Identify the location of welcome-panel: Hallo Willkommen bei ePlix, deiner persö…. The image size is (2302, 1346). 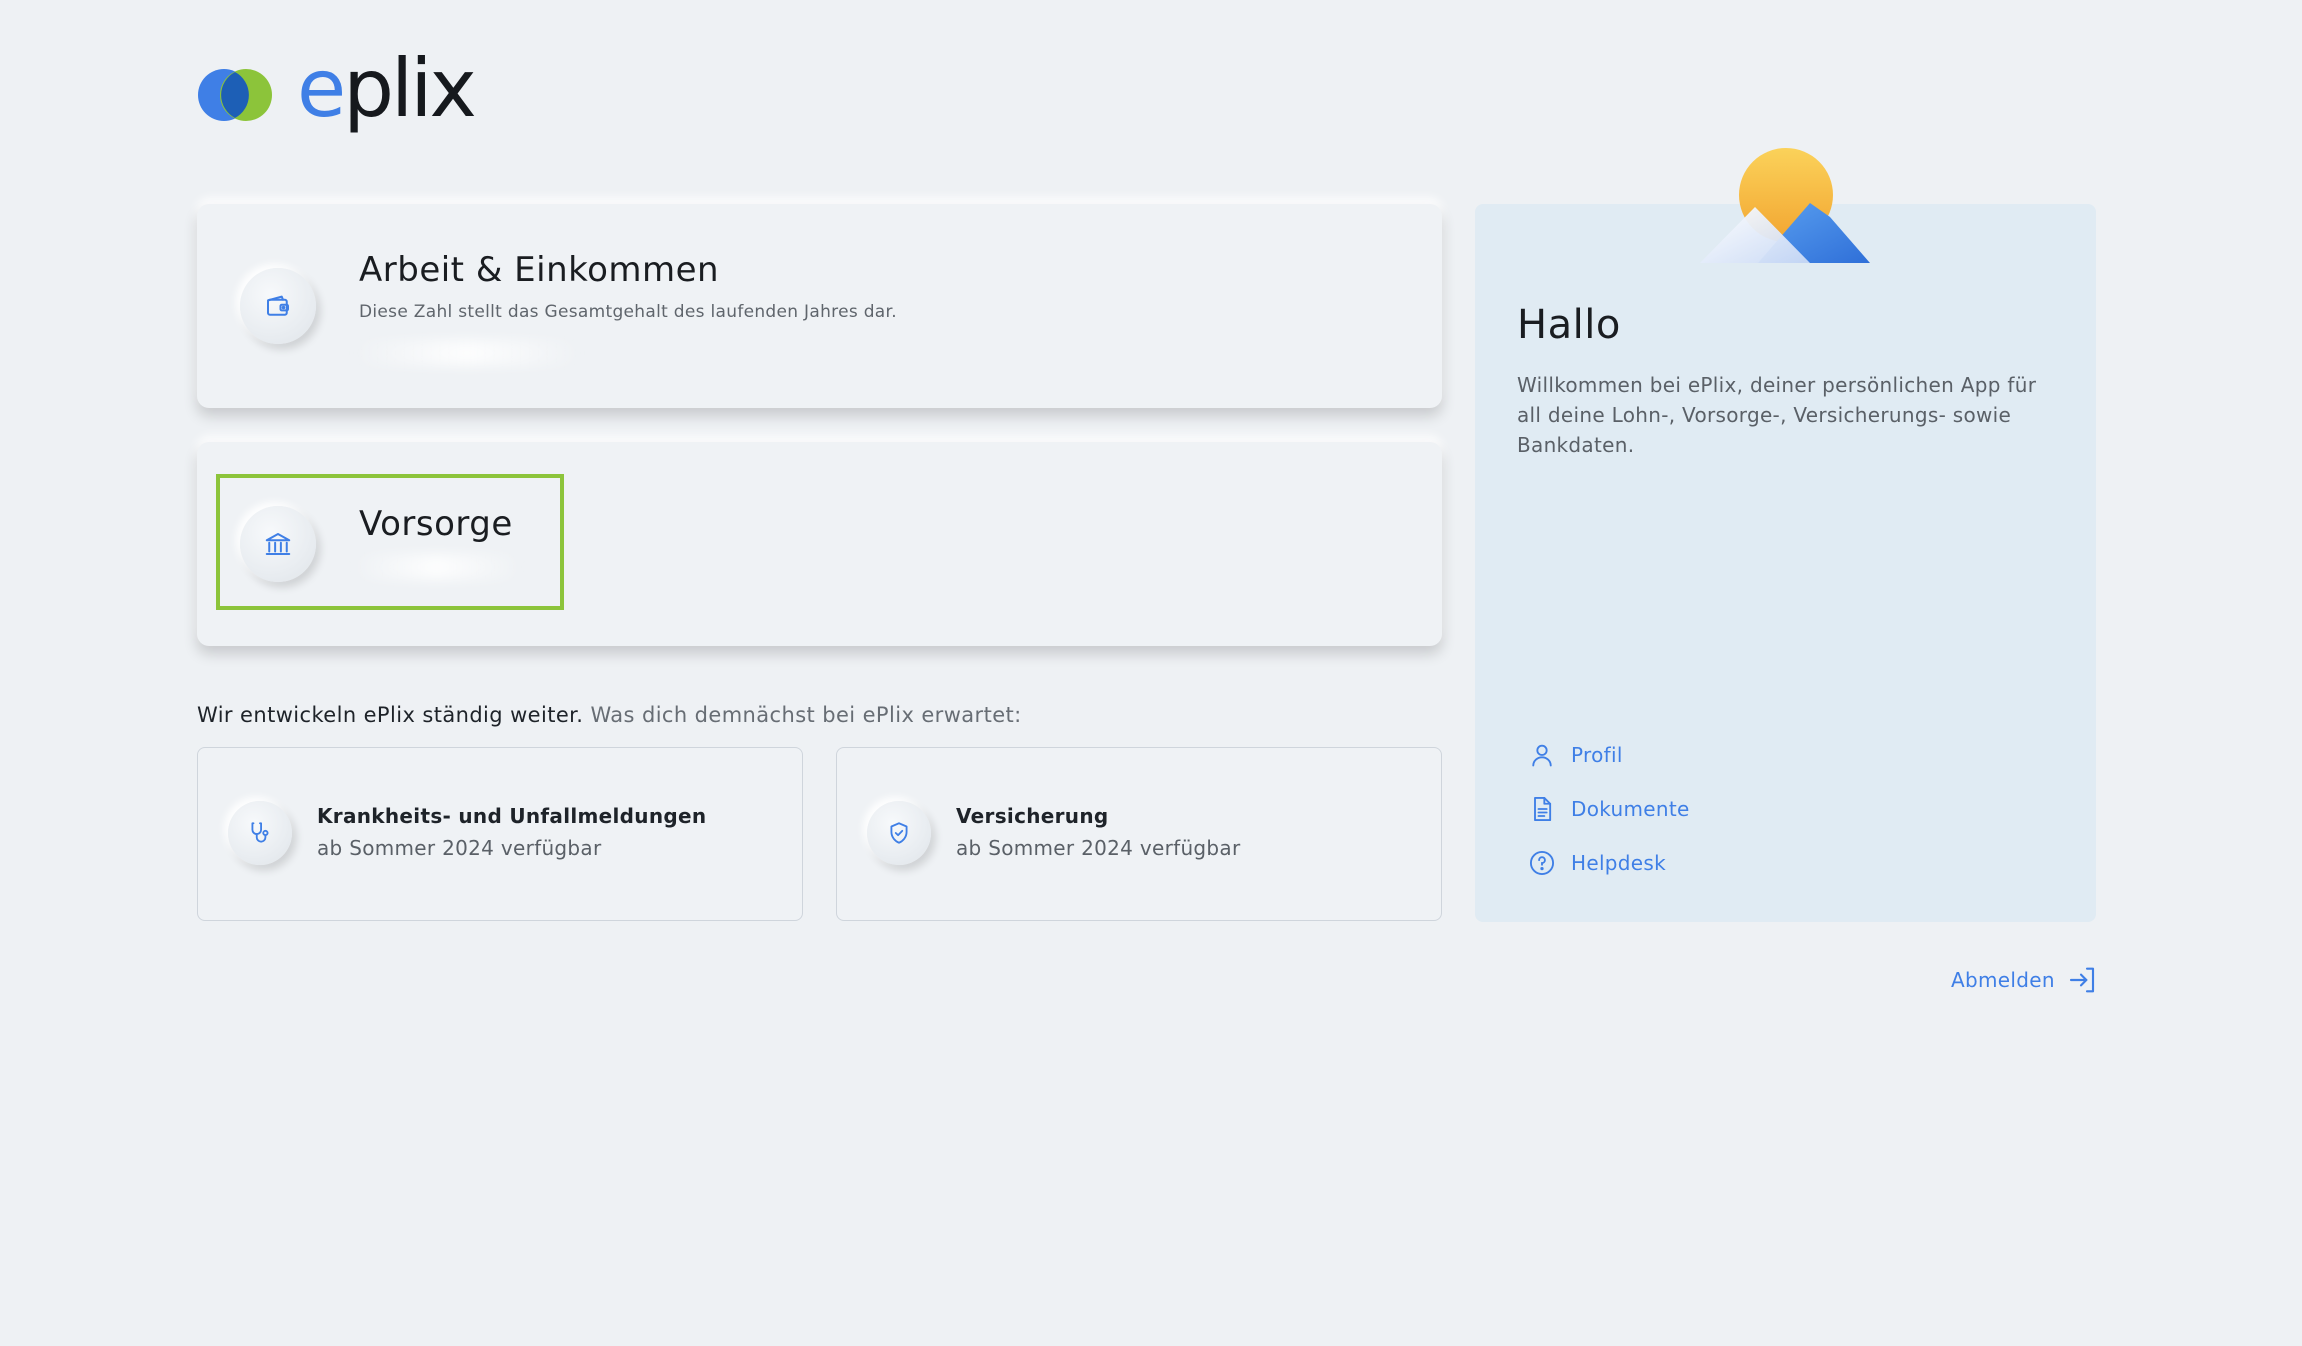
(1785, 563).